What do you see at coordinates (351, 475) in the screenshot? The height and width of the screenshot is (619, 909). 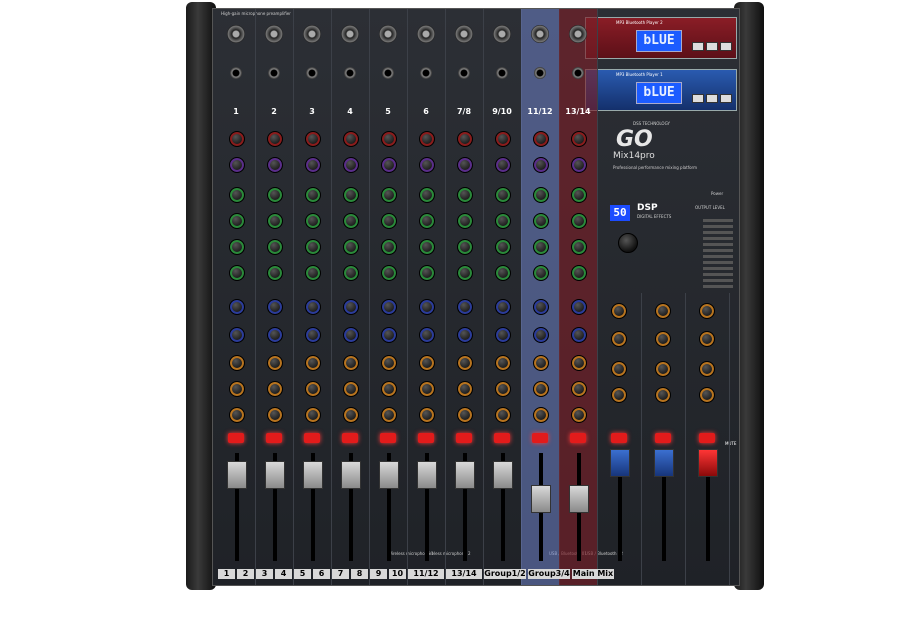 I see `ch4-fader` at bounding box center [351, 475].